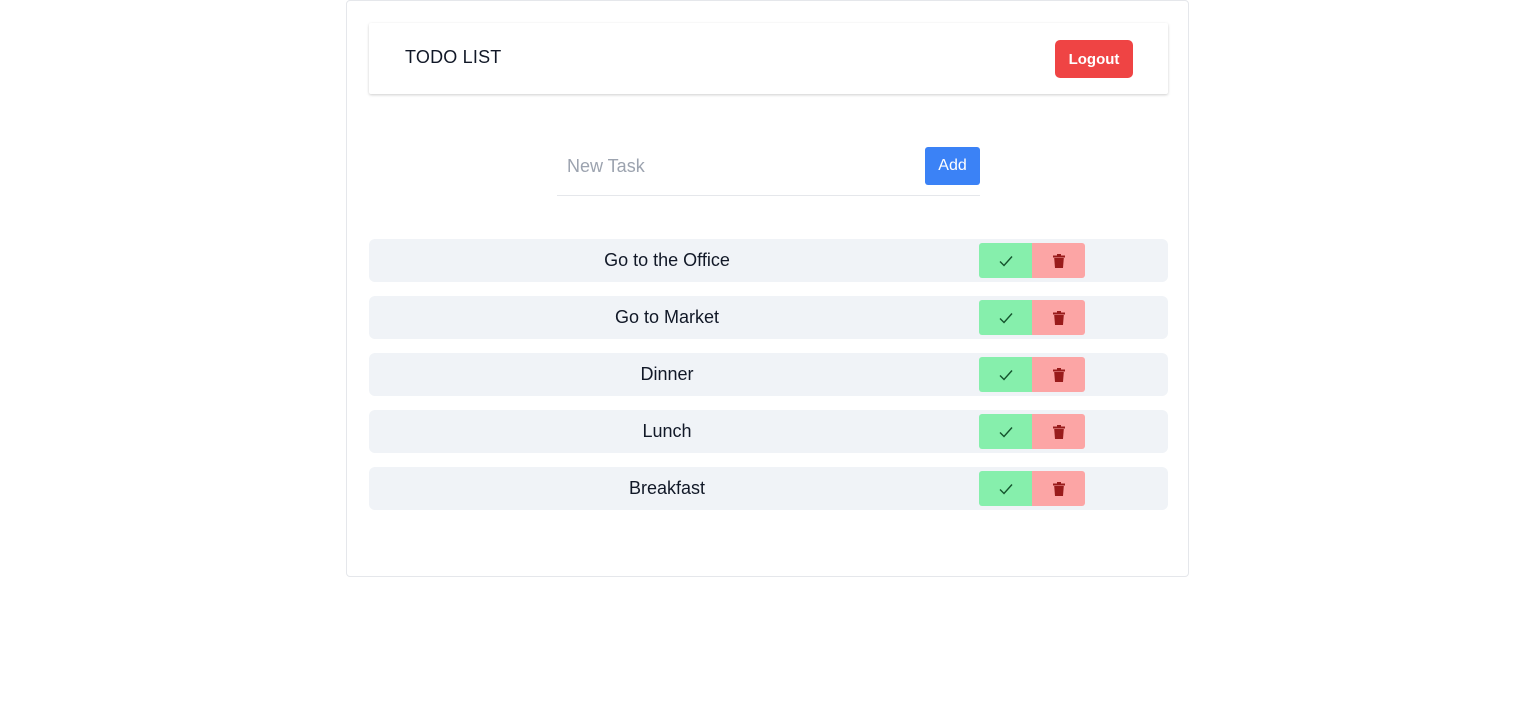 The width and height of the screenshot is (1536, 703). Describe the element at coordinates (952, 166) in the screenshot. I see `add-task-button: Add` at that location.